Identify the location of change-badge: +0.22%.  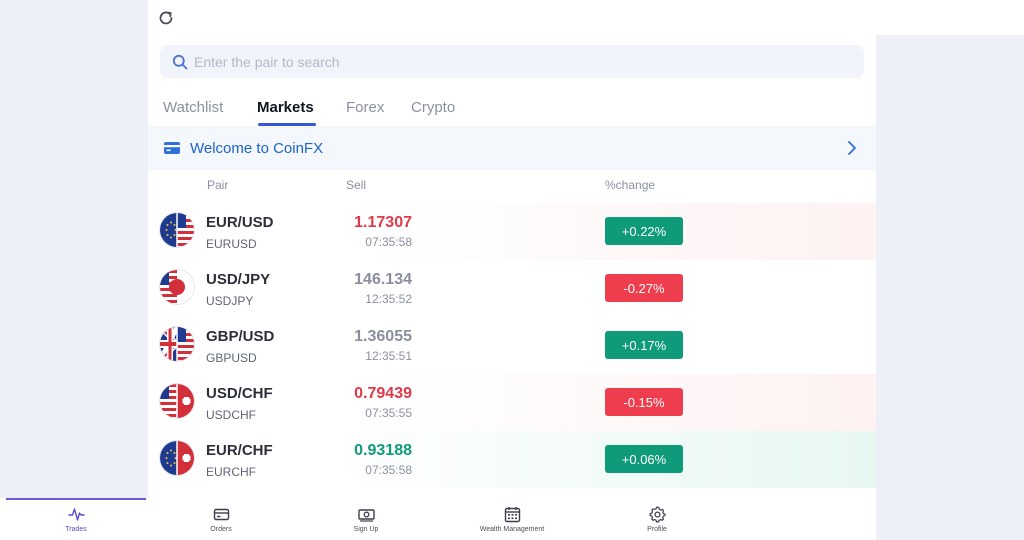
(644, 231).